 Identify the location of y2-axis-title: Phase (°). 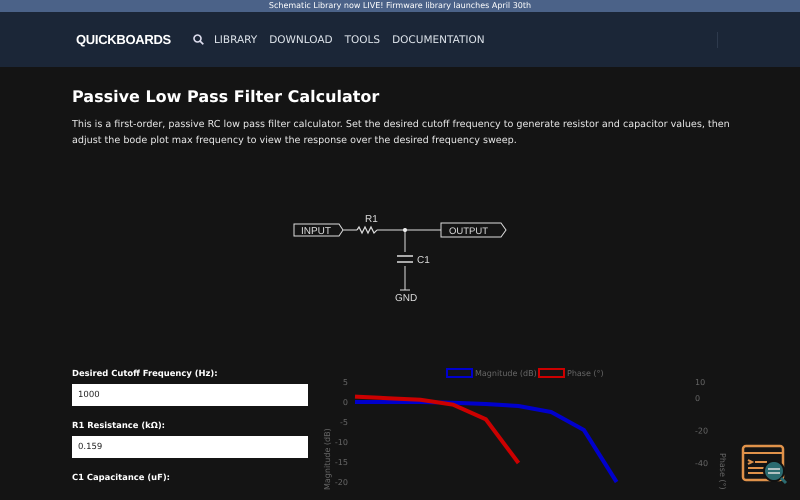
(722, 471).